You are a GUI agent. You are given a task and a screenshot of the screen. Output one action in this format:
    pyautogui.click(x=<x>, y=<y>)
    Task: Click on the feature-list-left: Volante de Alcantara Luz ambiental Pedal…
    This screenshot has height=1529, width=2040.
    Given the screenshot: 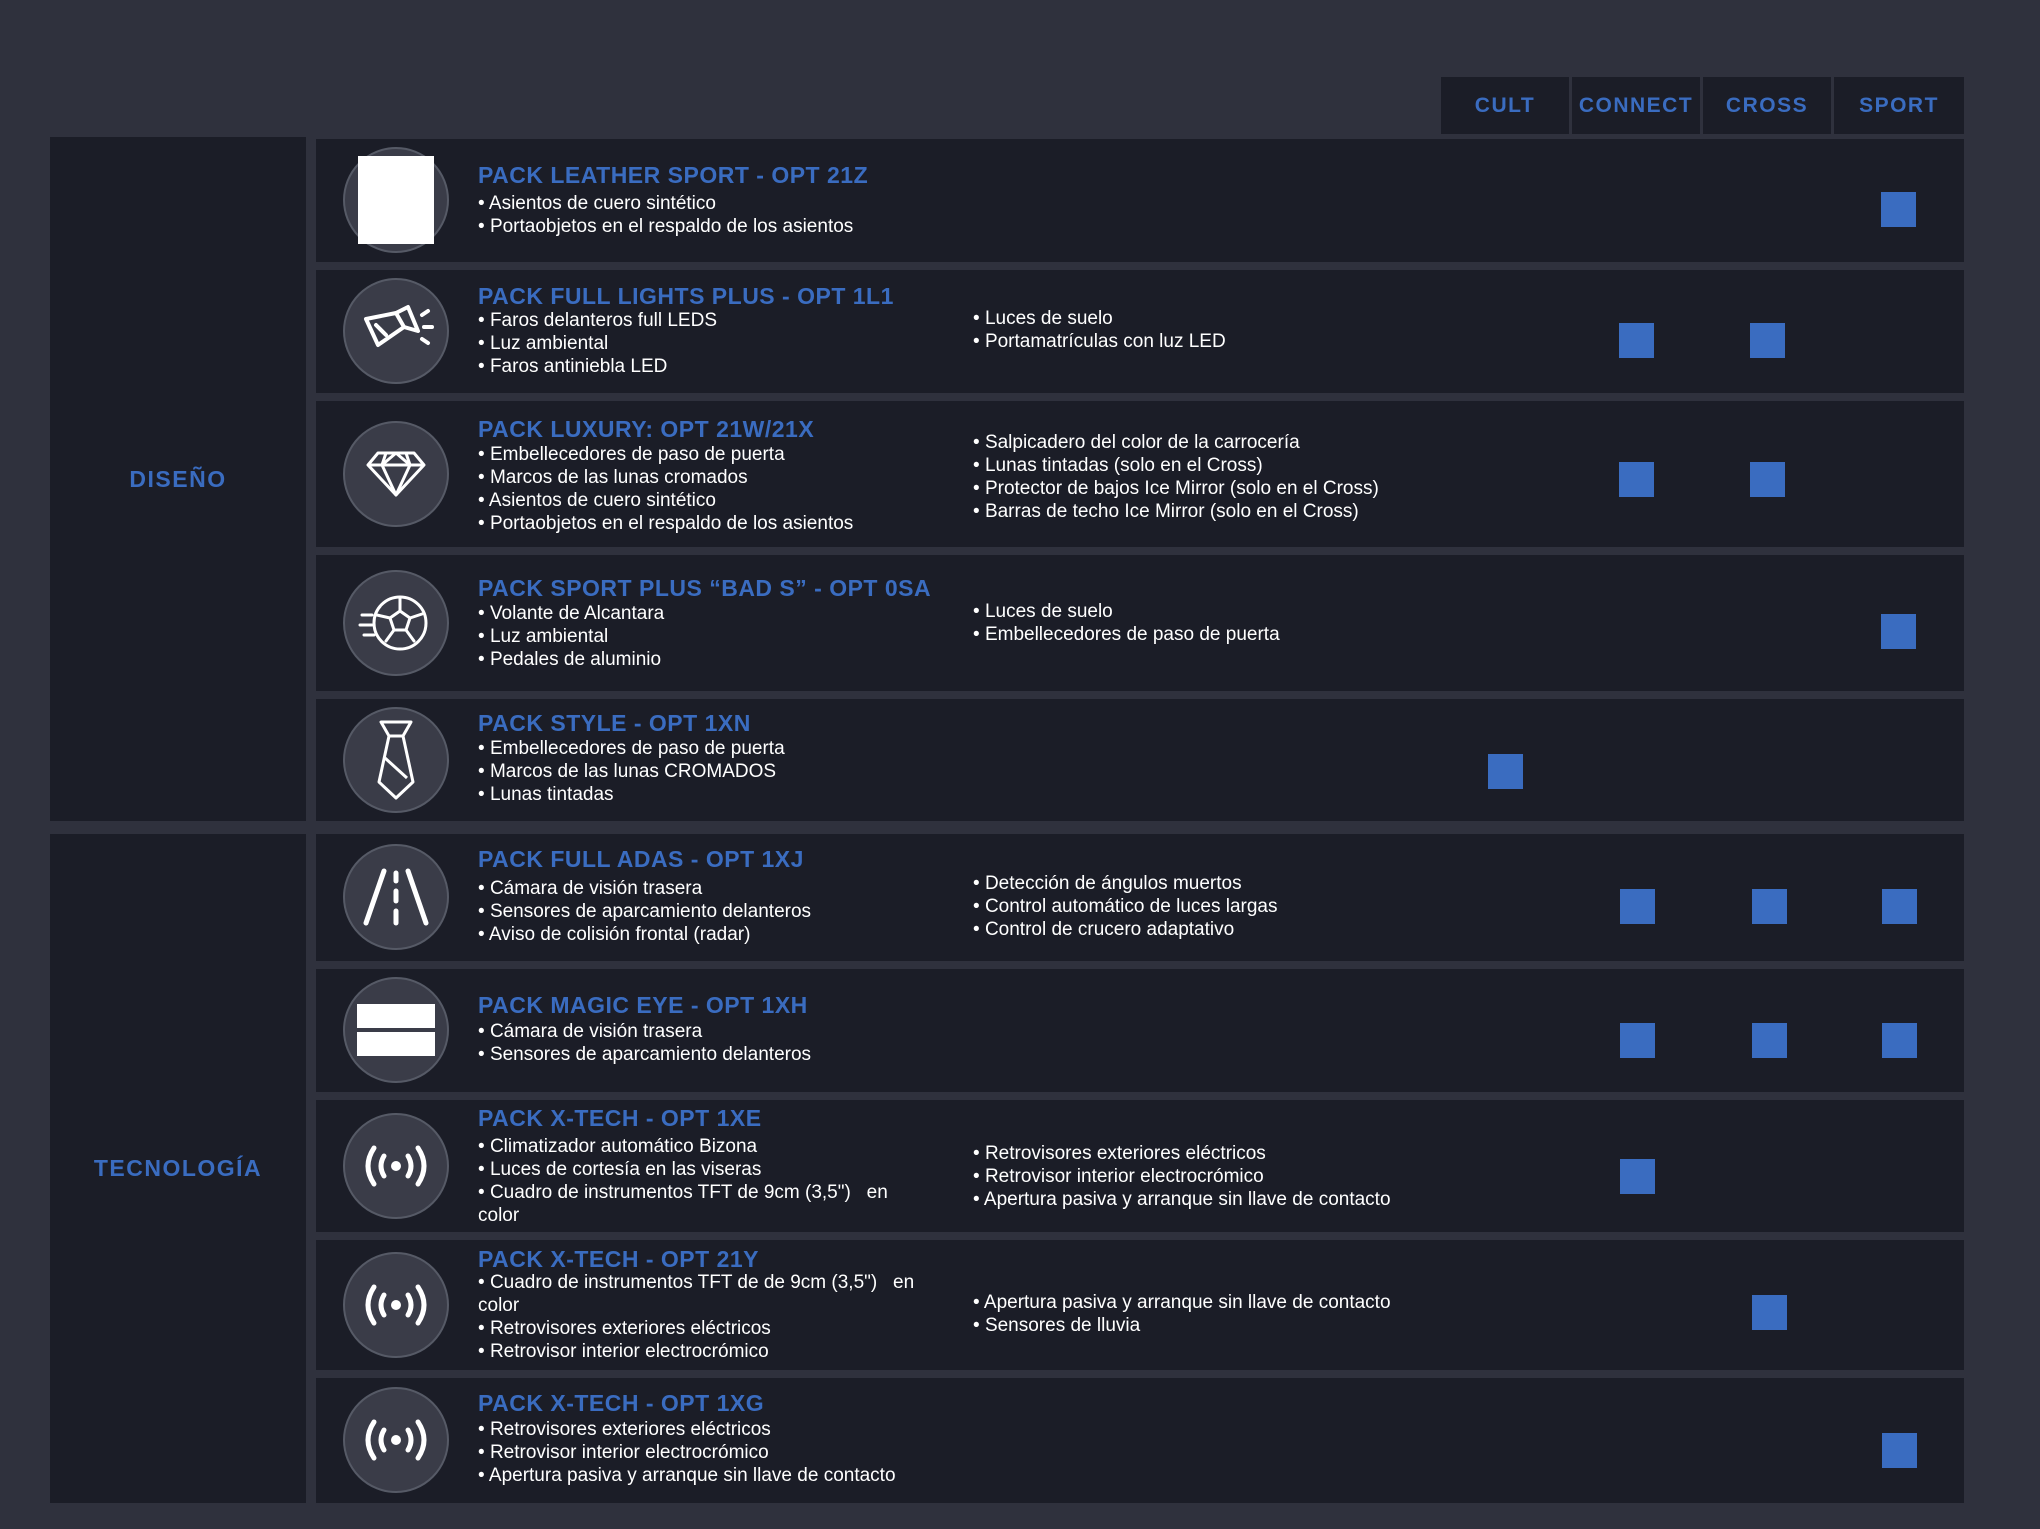 What is the action you would take?
    pyautogui.click(x=571, y=636)
    